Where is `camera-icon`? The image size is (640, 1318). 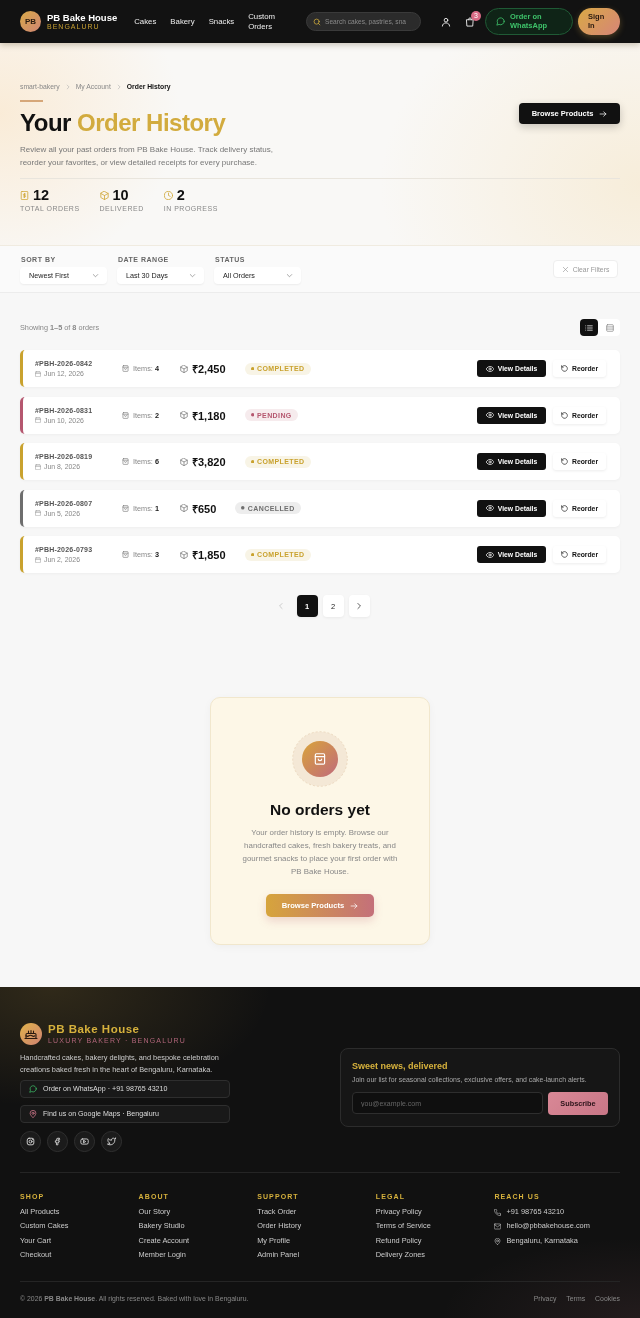 camera-icon is located at coordinates (30, 1141).